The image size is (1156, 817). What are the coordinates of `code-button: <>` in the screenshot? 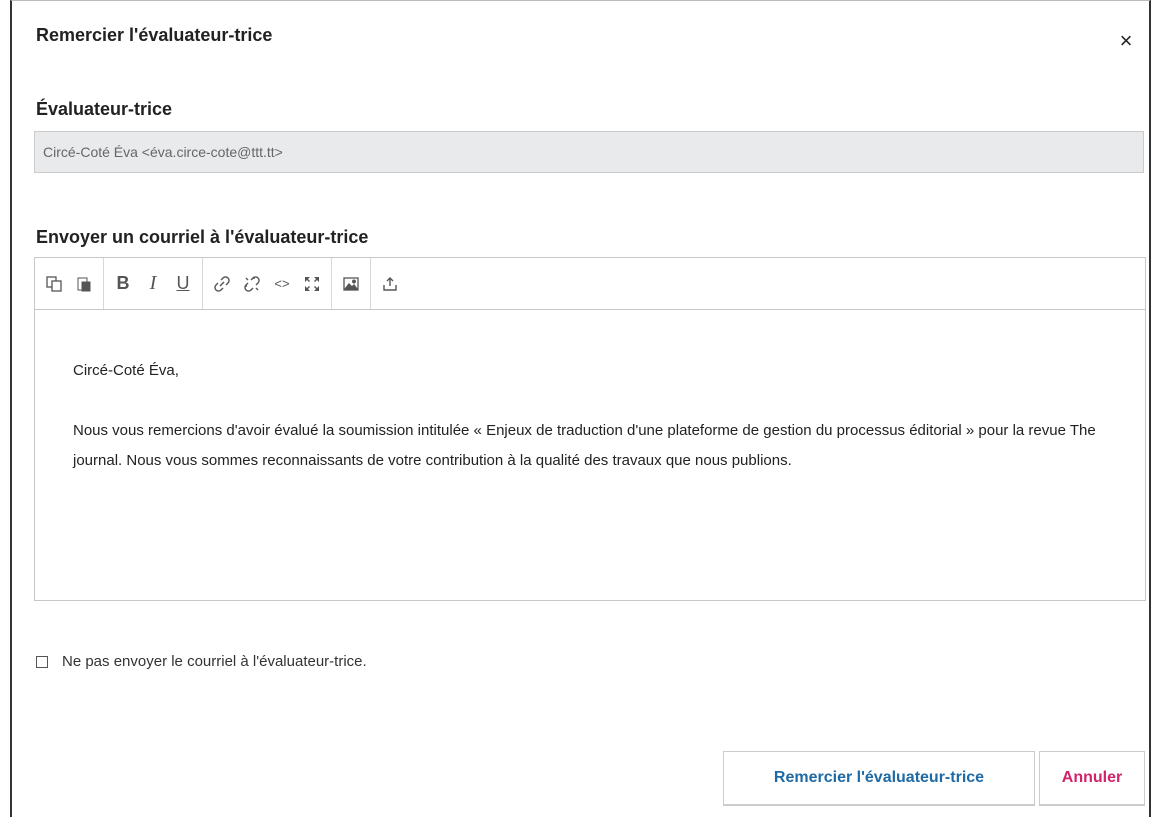 It's located at (282, 284).